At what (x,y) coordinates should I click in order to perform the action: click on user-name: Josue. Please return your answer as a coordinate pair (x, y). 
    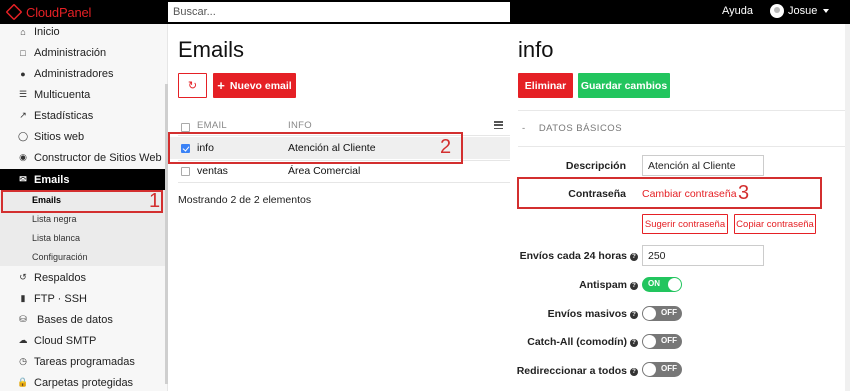
    Looking at the image, I should click on (803, 11).